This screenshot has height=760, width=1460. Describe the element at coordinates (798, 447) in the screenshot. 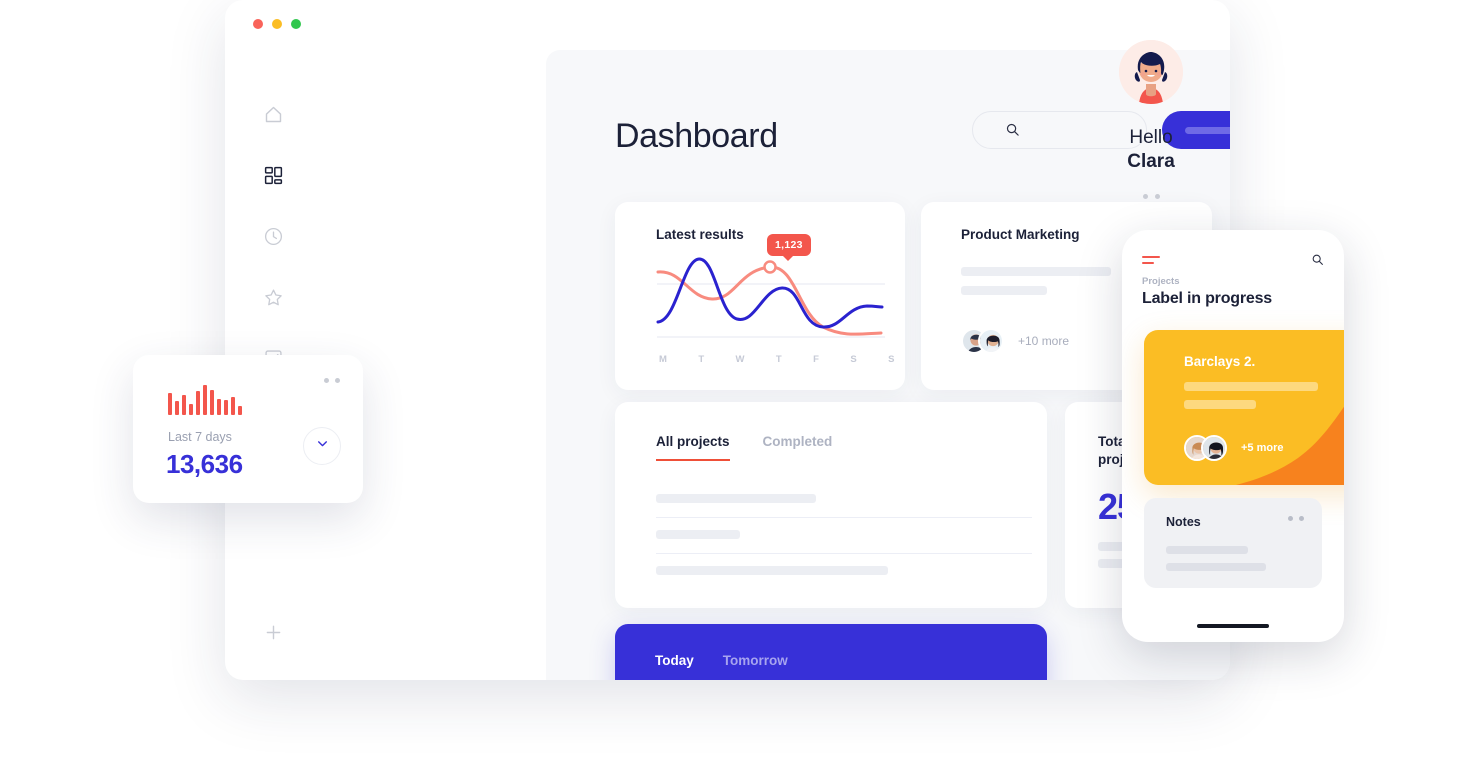

I see `tab-completed: Completed` at that location.